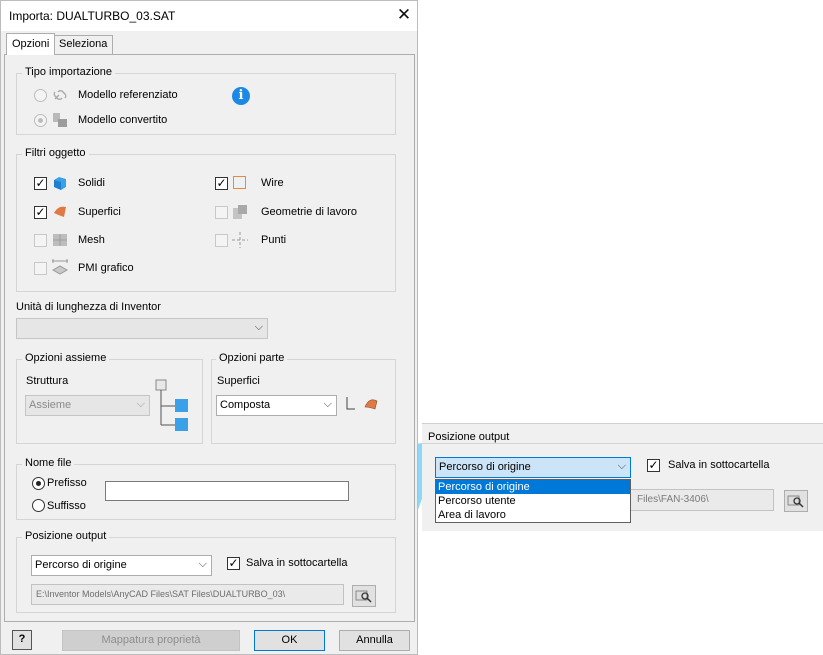  What do you see at coordinates (48, 463) in the screenshot?
I see `group-nome-file-label: Nome file` at bounding box center [48, 463].